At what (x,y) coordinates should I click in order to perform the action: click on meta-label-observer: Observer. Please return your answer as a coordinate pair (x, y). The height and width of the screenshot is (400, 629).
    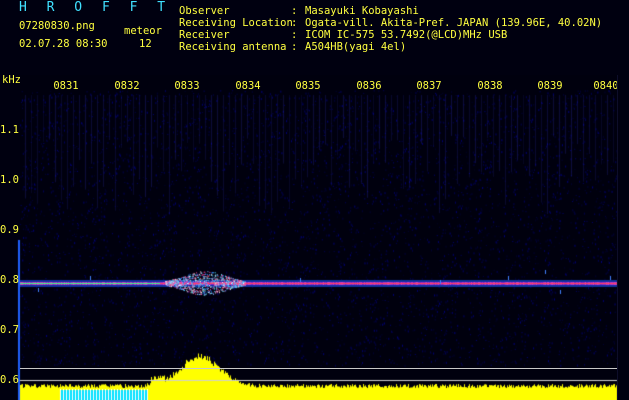
    Looking at the image, I should click on (204, 11).